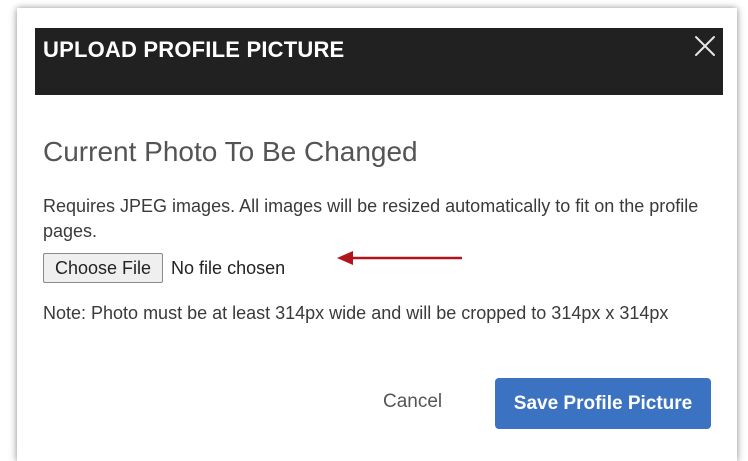 The width and height of the screenshot is (748, 461). What do you see at coordinates (603, 403) in the screenshot?
I see `save-profile-picture-button: Save Profile Picture` at bounding box center [603, 403].